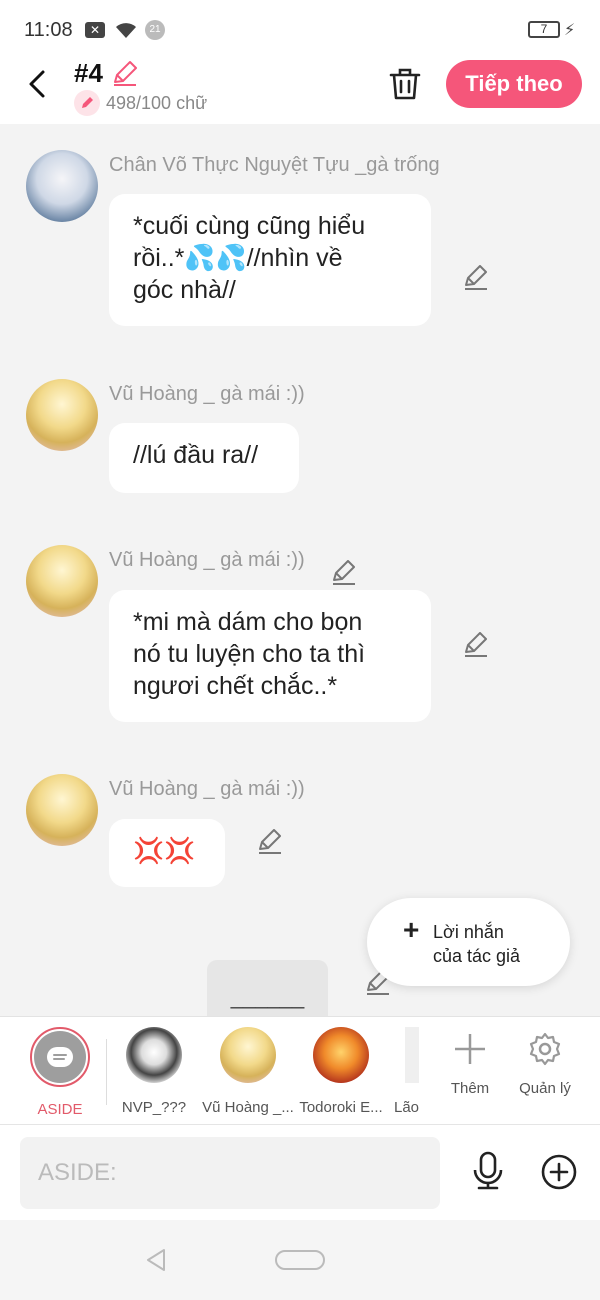 The image size is (600, 1300). I want to click on gear-icon, so click(545, 1049).